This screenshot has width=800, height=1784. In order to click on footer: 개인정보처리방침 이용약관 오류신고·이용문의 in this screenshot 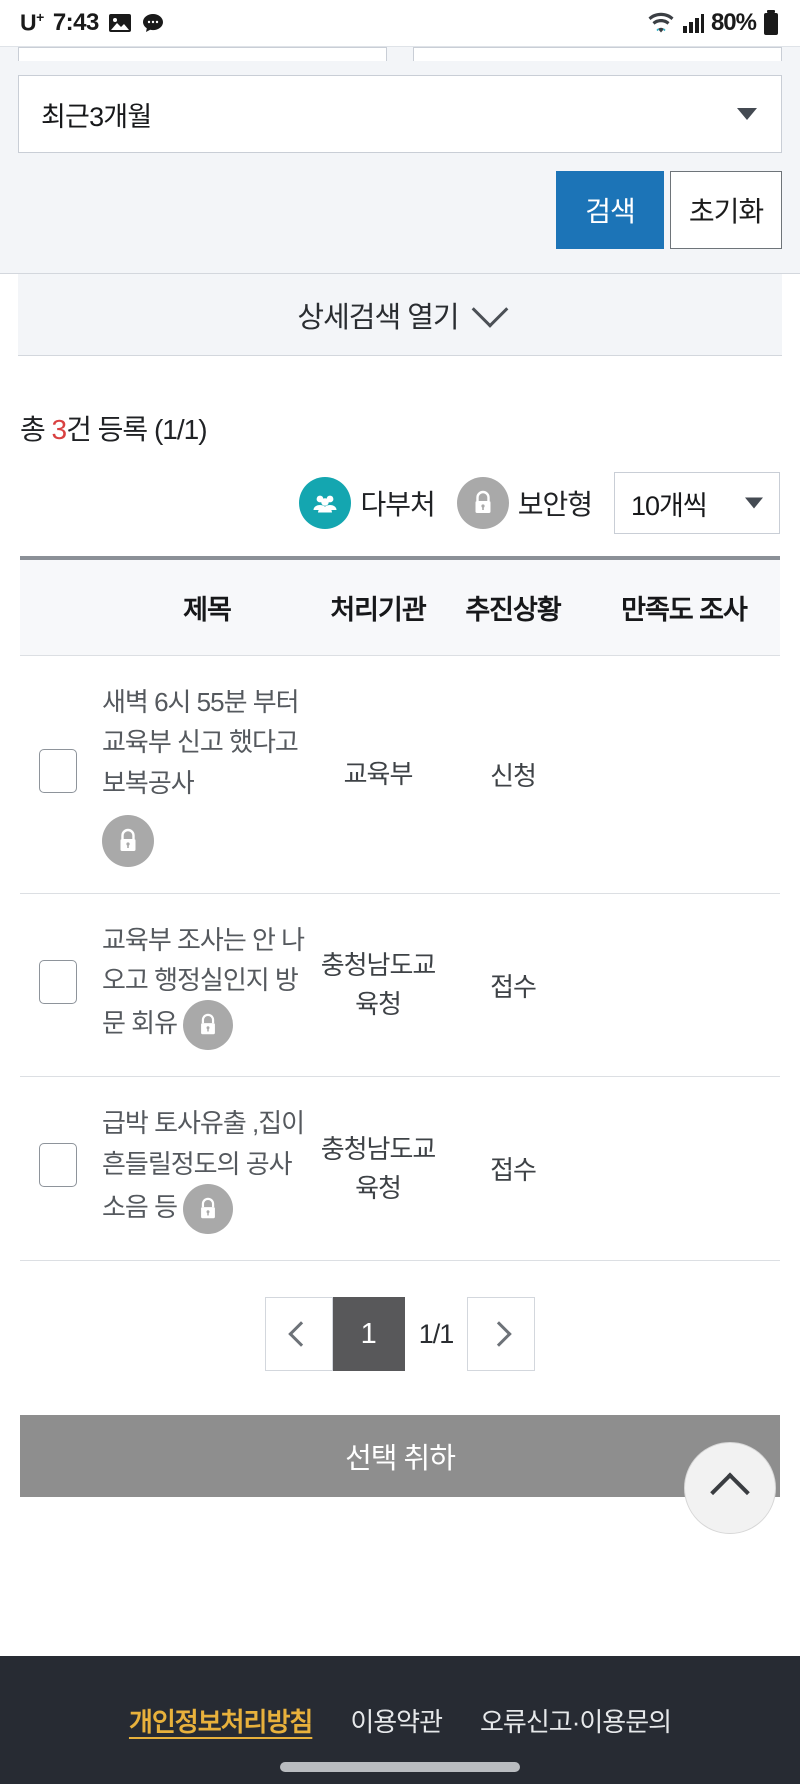, I will do `click(400, 1720)`.